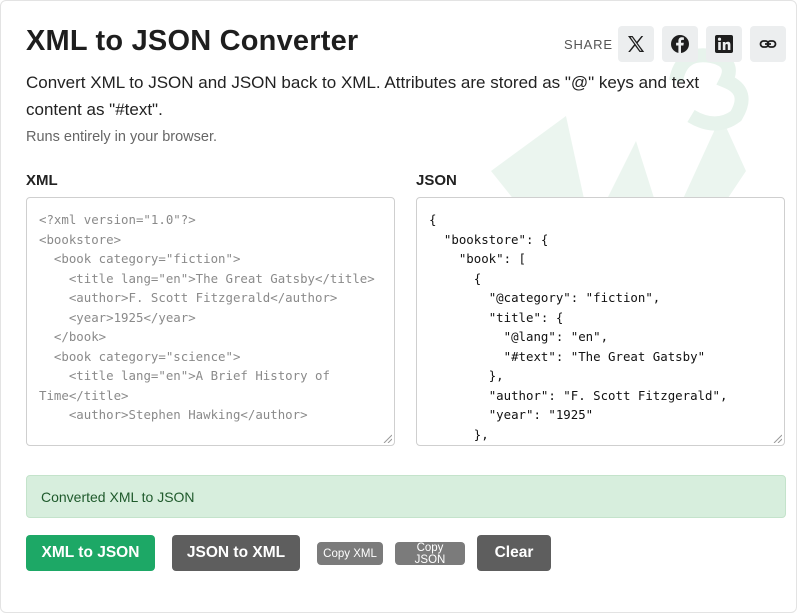  I want to click on status-message: Converted XML to JSON, so click(406, 496).